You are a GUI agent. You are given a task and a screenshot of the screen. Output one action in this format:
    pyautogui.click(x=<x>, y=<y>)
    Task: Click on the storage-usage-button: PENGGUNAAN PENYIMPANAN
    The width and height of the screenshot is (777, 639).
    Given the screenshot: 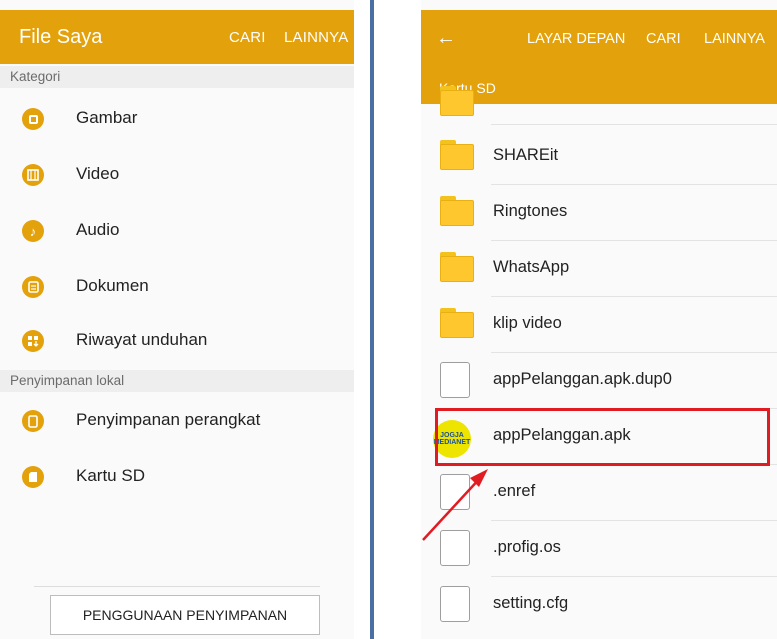 What is the action you would take?
    pyautogui.click(x=185, y=615)
    